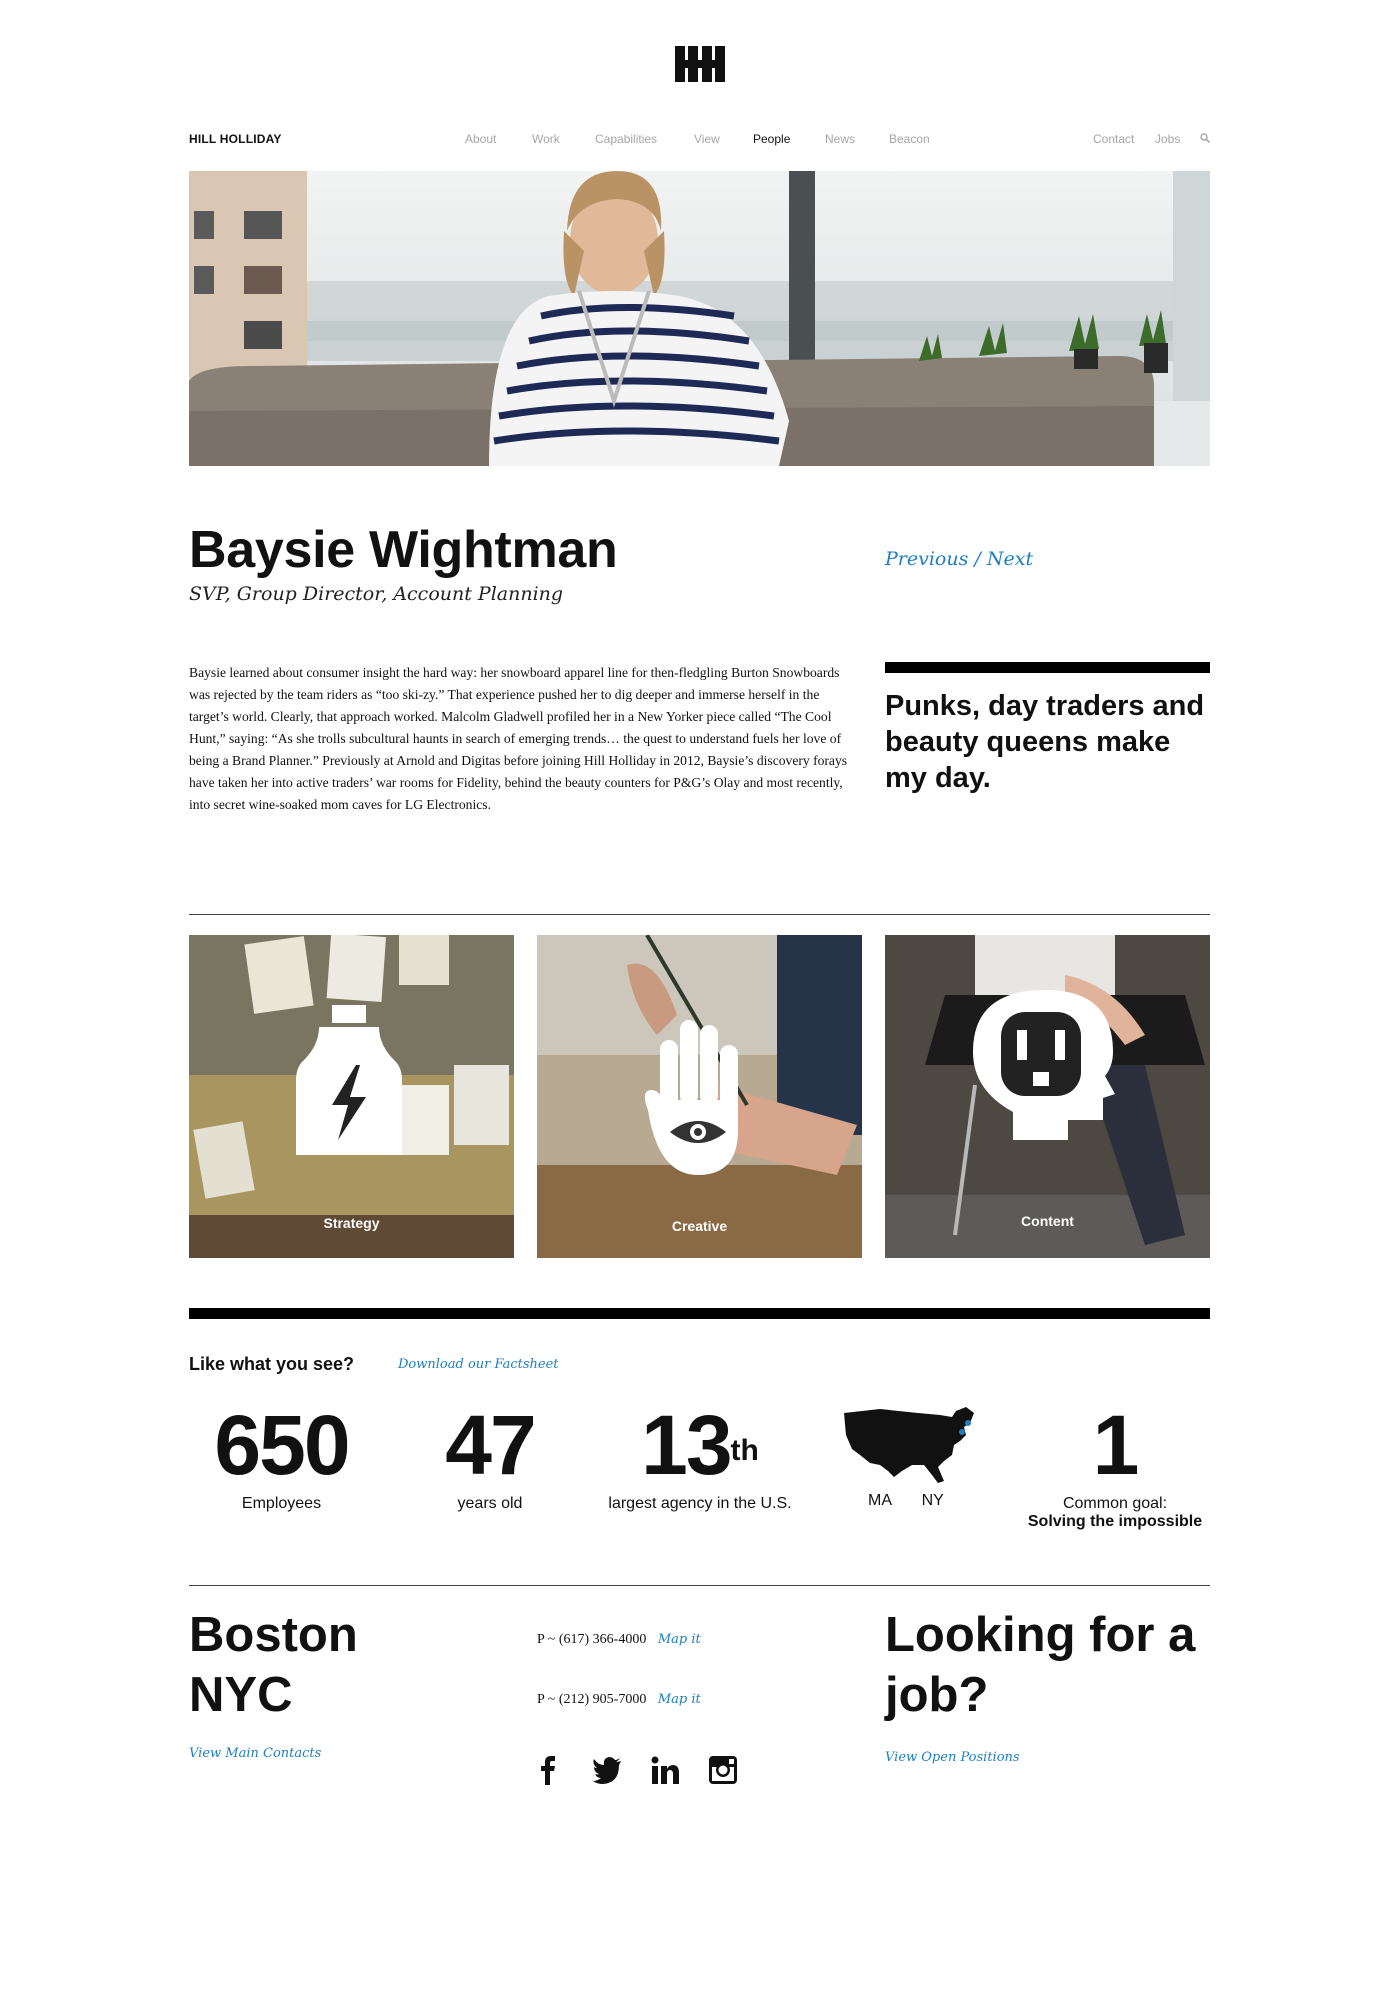 This screenshot has width=1400, height=2000. Describe the element at coordinates (546, 139) in the screenshot. I see `nav-work: Work` at that location.